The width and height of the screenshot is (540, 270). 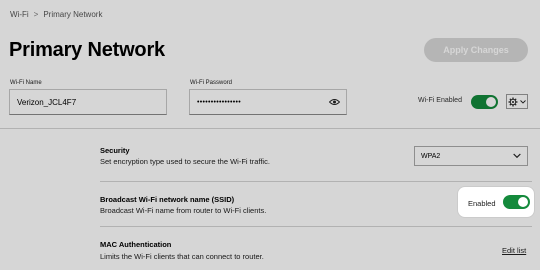 What do you see at coordinates (219, 102) in the screenshot?
I see `wifi-password-value: ••••••••••••••••` at bounding box center [219, 102].